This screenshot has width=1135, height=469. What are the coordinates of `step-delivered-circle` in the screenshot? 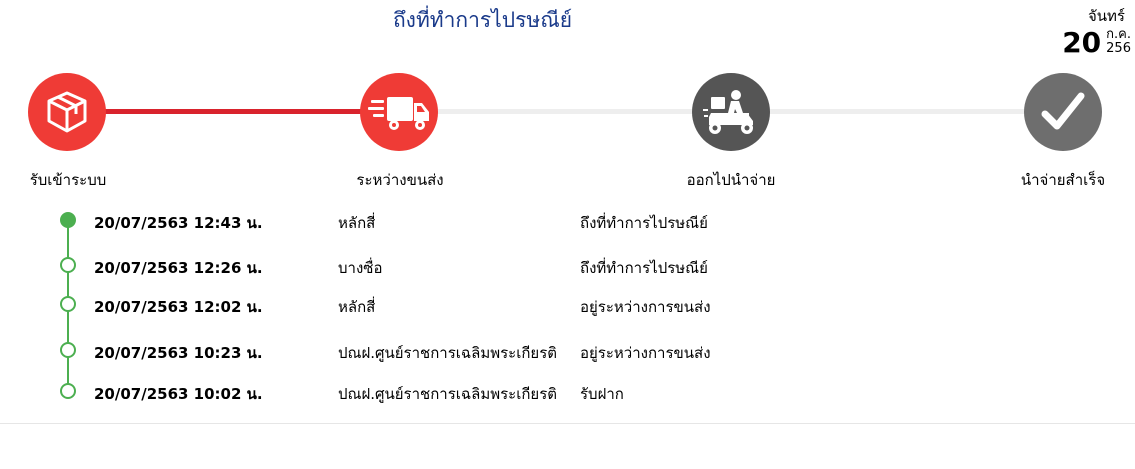 It's located at (1063, 112).